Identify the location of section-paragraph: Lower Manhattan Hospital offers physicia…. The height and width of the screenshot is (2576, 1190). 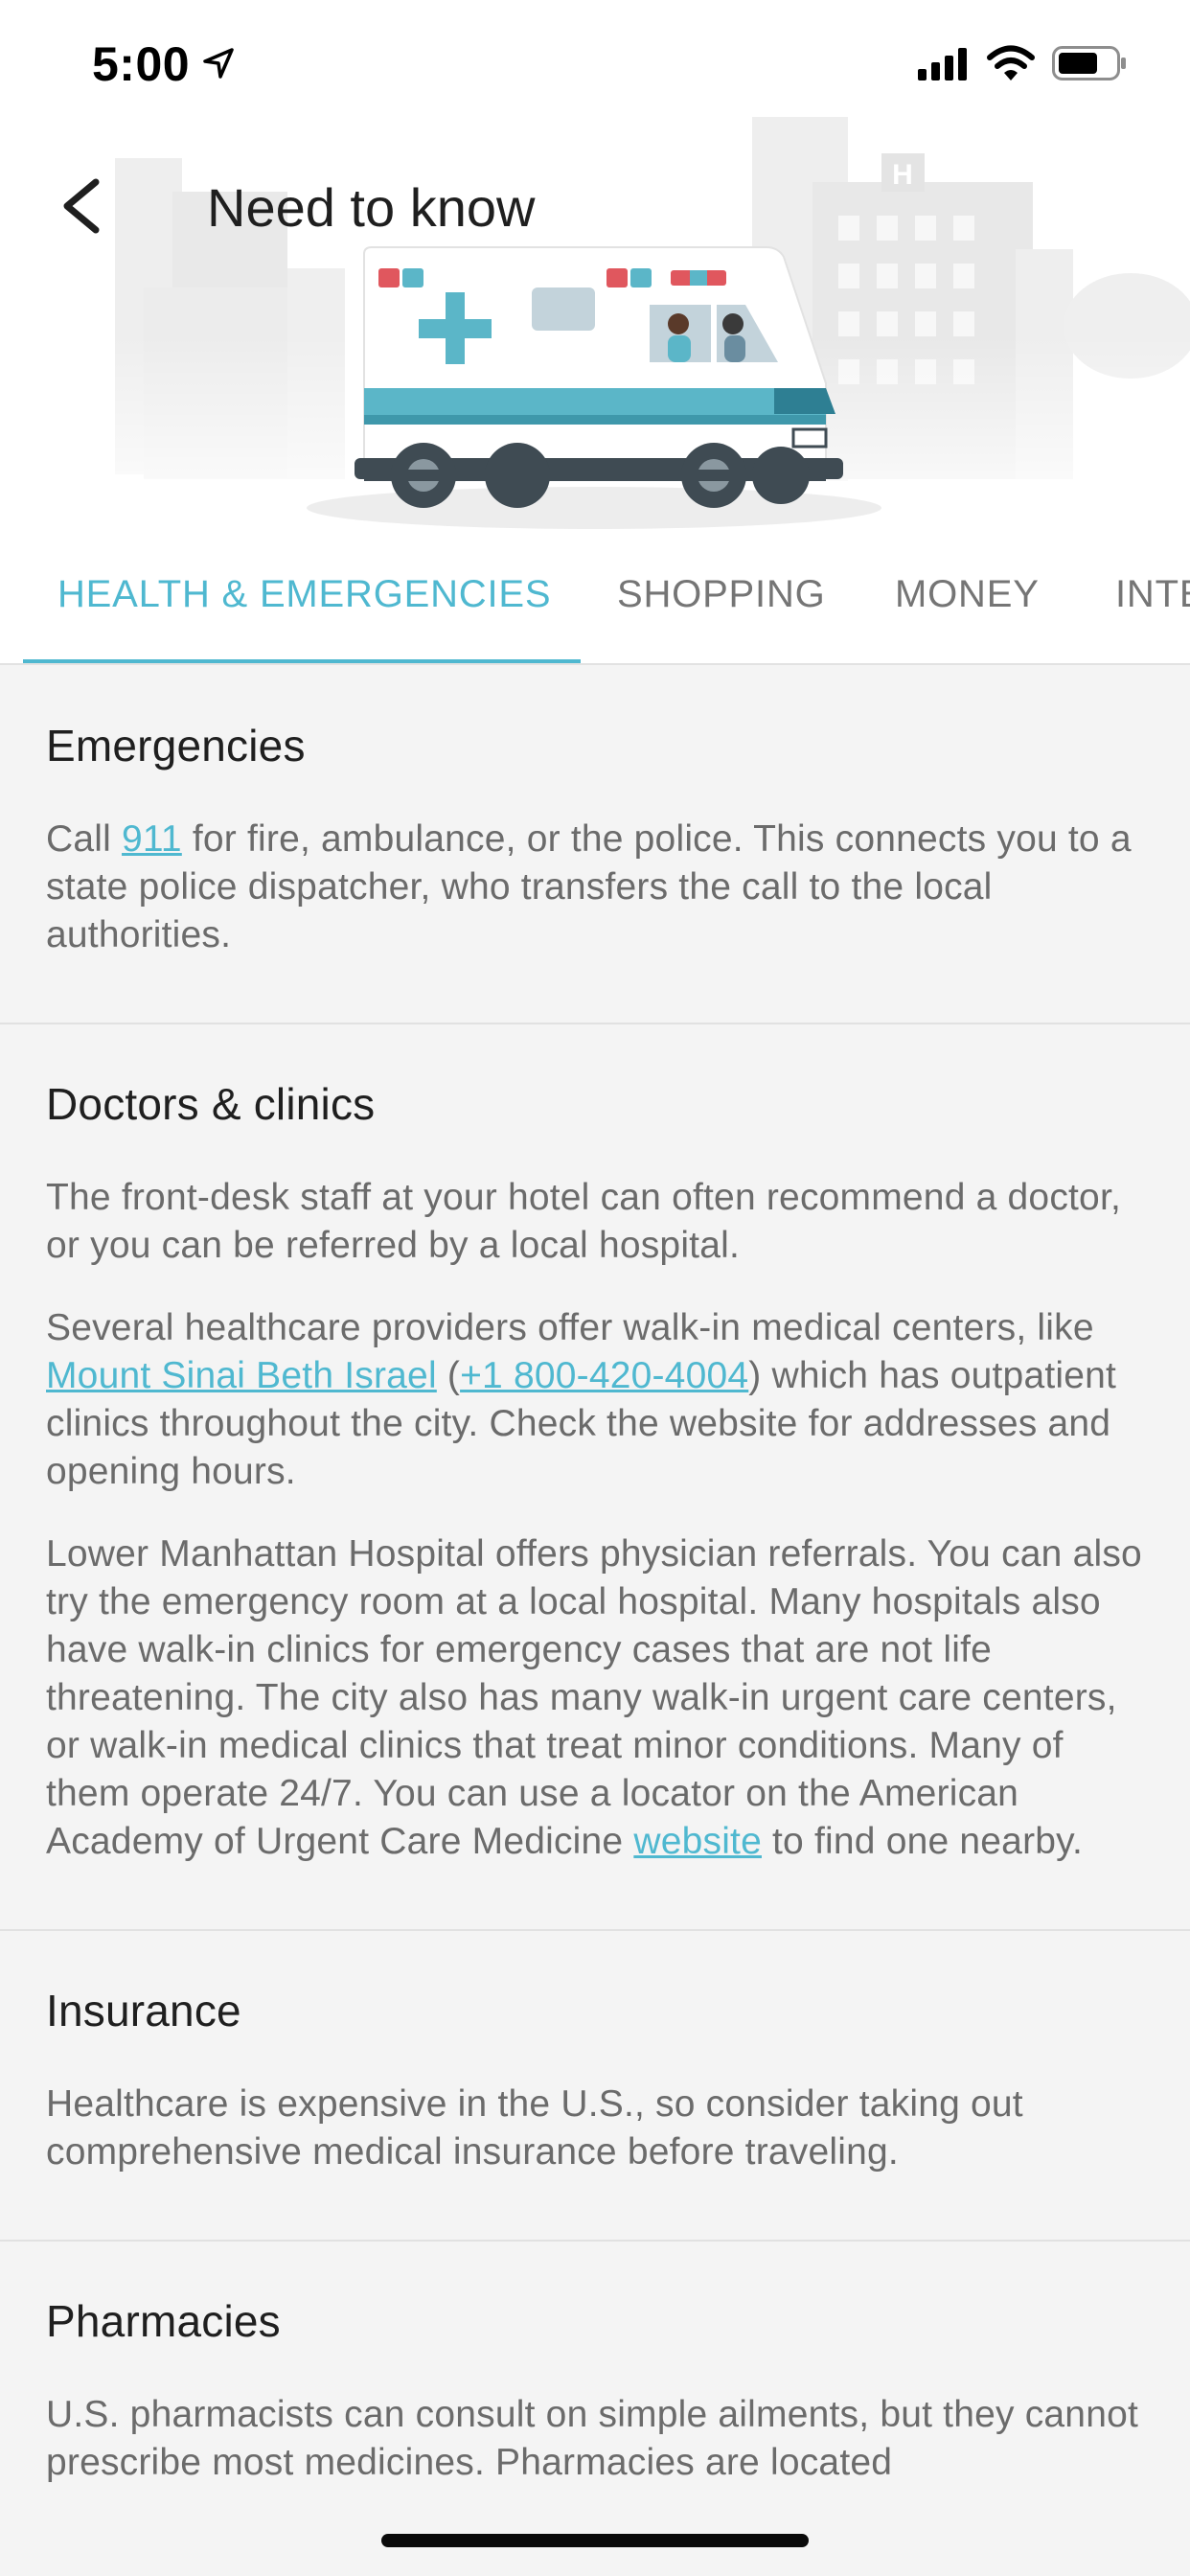
(595, 1698).